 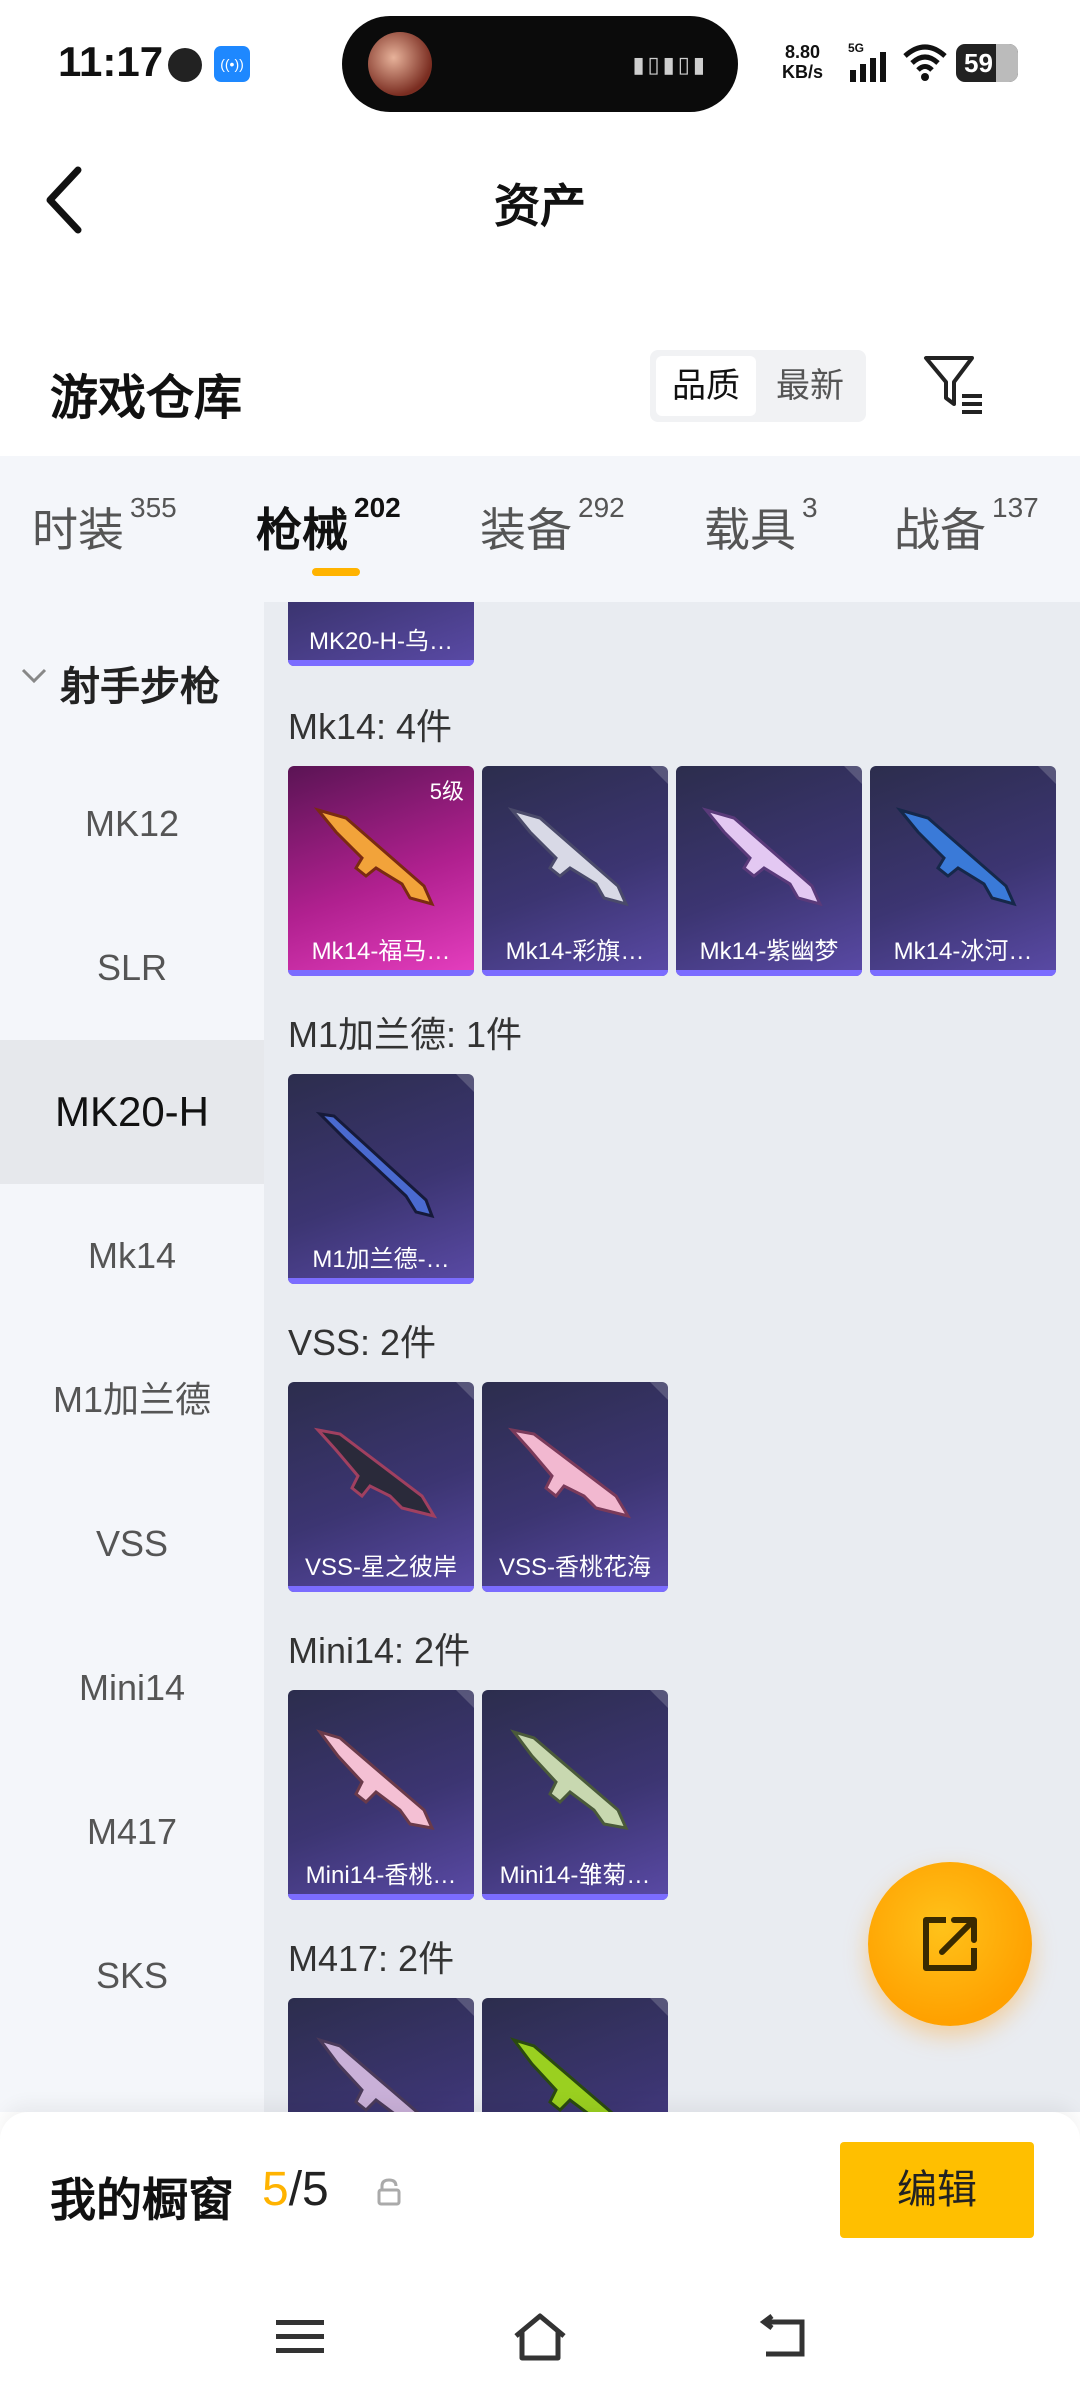 I want to click on group-title-mk14: Mk14: 4件, so click(x=370, y=726).